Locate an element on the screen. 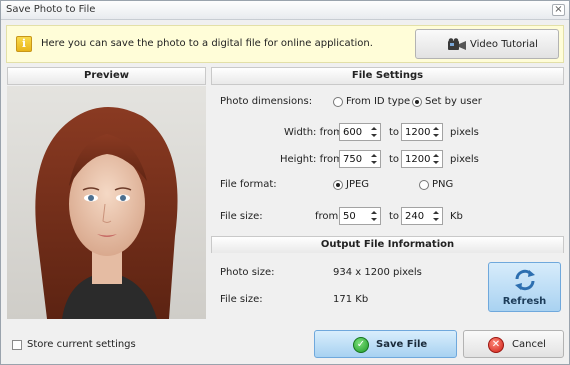 The image size is (570, 365). file-size-from-label: from is located at coordinates (327, 216).